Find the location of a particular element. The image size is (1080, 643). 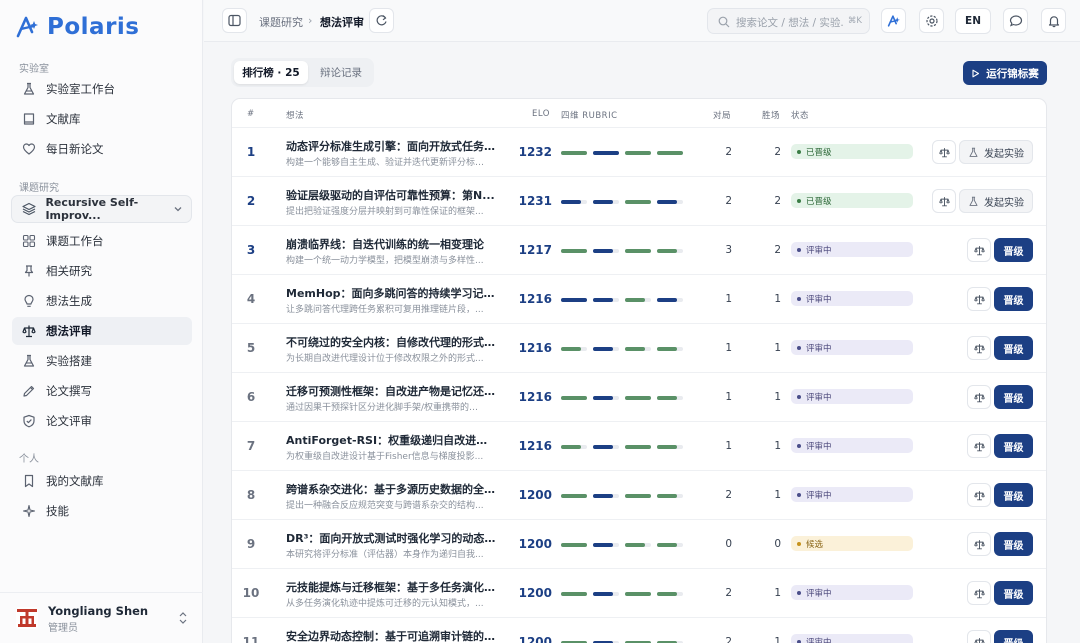

sidebar-item-label: 相关研究 is located at coordinates (69, 271).